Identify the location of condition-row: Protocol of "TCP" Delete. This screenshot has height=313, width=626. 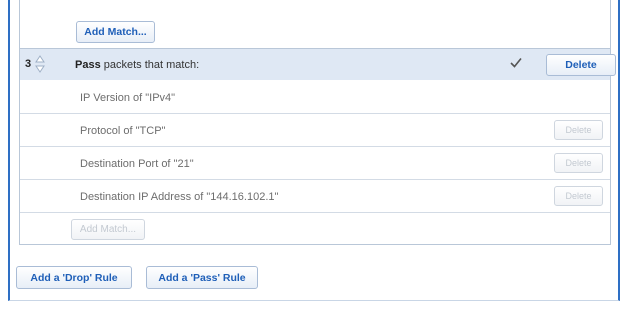
(315, 129).